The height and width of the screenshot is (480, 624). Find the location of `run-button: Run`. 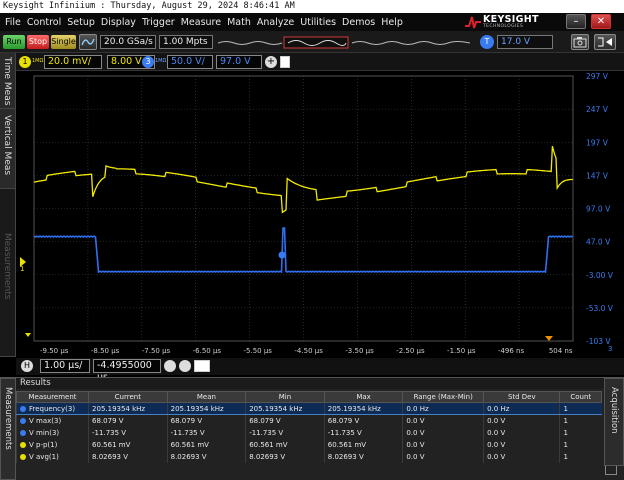

run-button: Run is located at coordinates (14, 42).